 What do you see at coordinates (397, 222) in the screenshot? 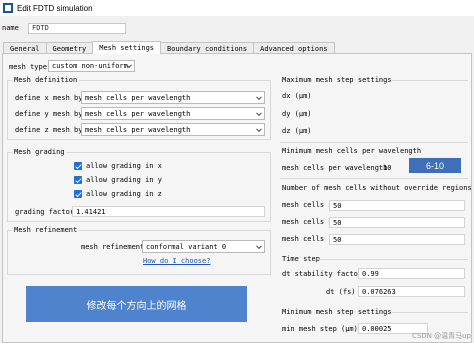
I see `mesh-cells-y-field: 50` at bounding box center [397, 222].